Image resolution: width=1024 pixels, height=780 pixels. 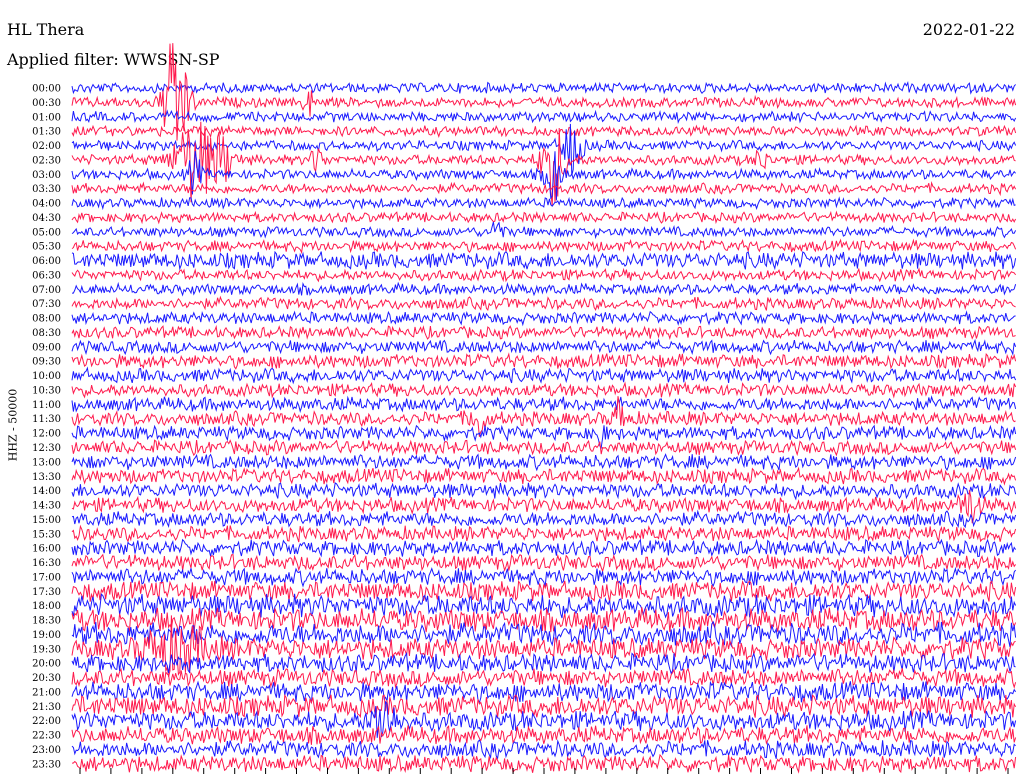 I want to click on row-label-1330: 13:30, so click(x=46, y=477).